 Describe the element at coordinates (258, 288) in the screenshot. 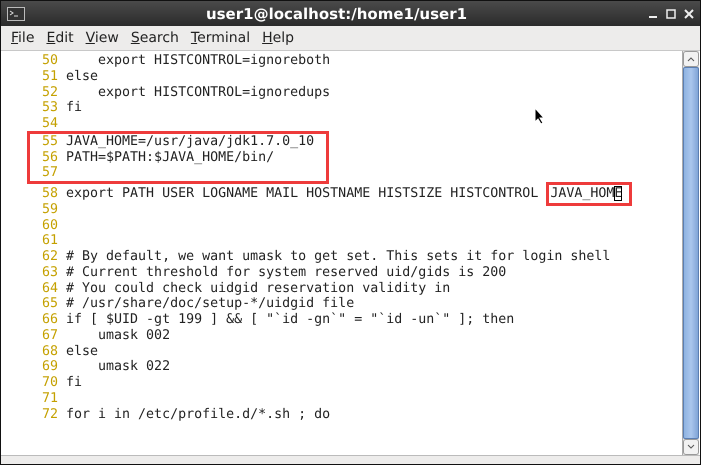

I see `code-text: # You could check uidgid reservation validity in` at that location.